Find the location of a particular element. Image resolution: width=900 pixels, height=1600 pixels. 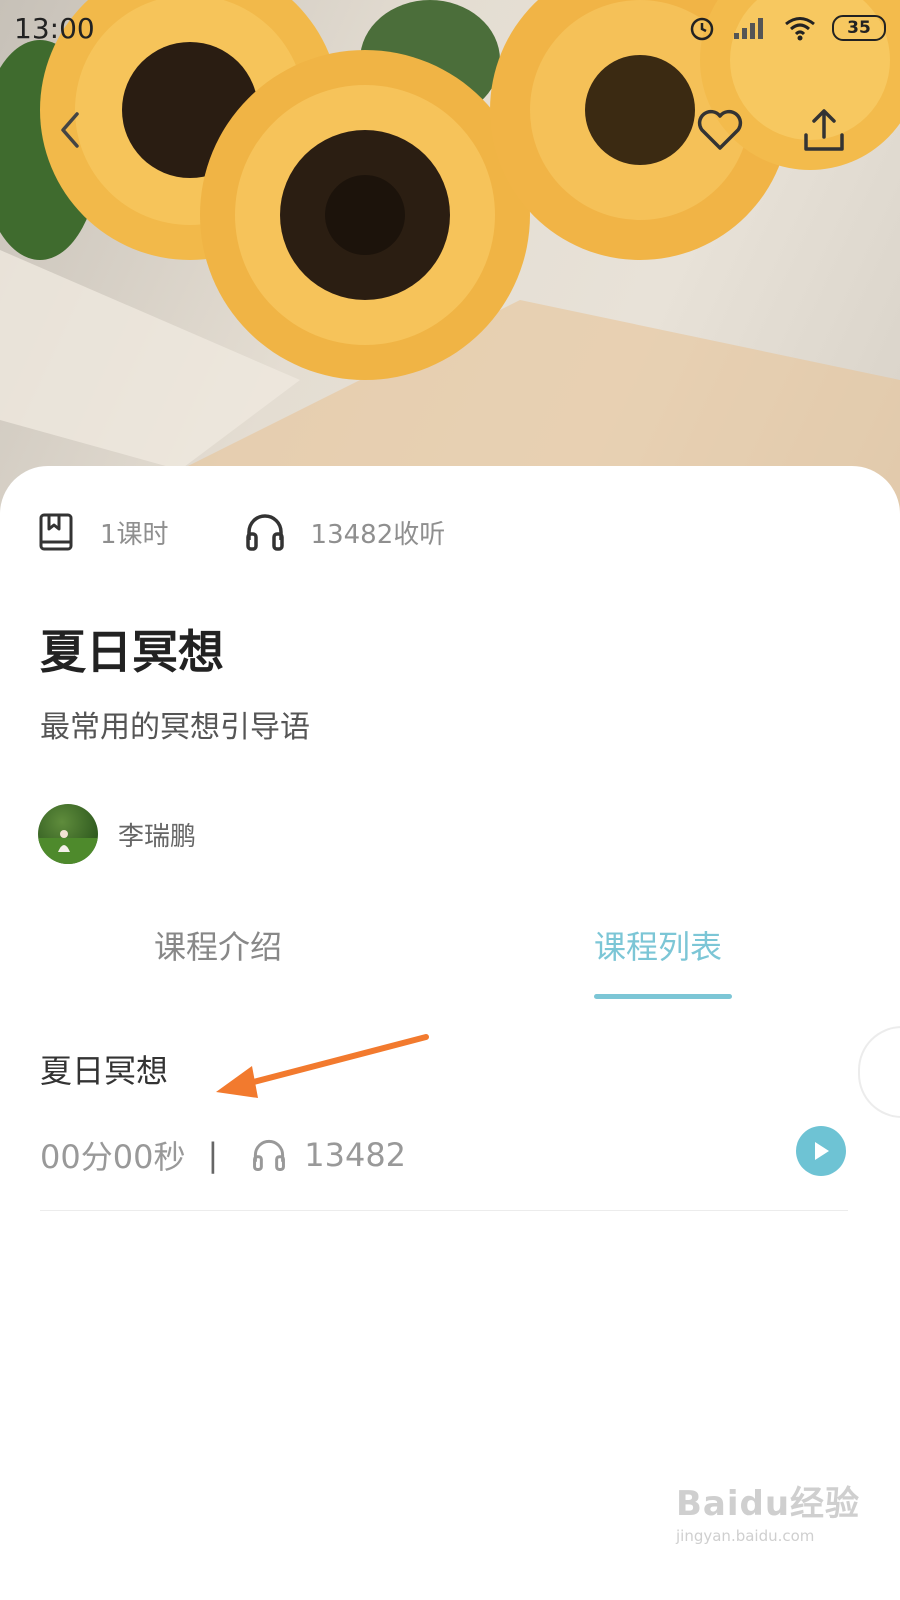

side-scroll-handle is located at coordinates (879, 1072).